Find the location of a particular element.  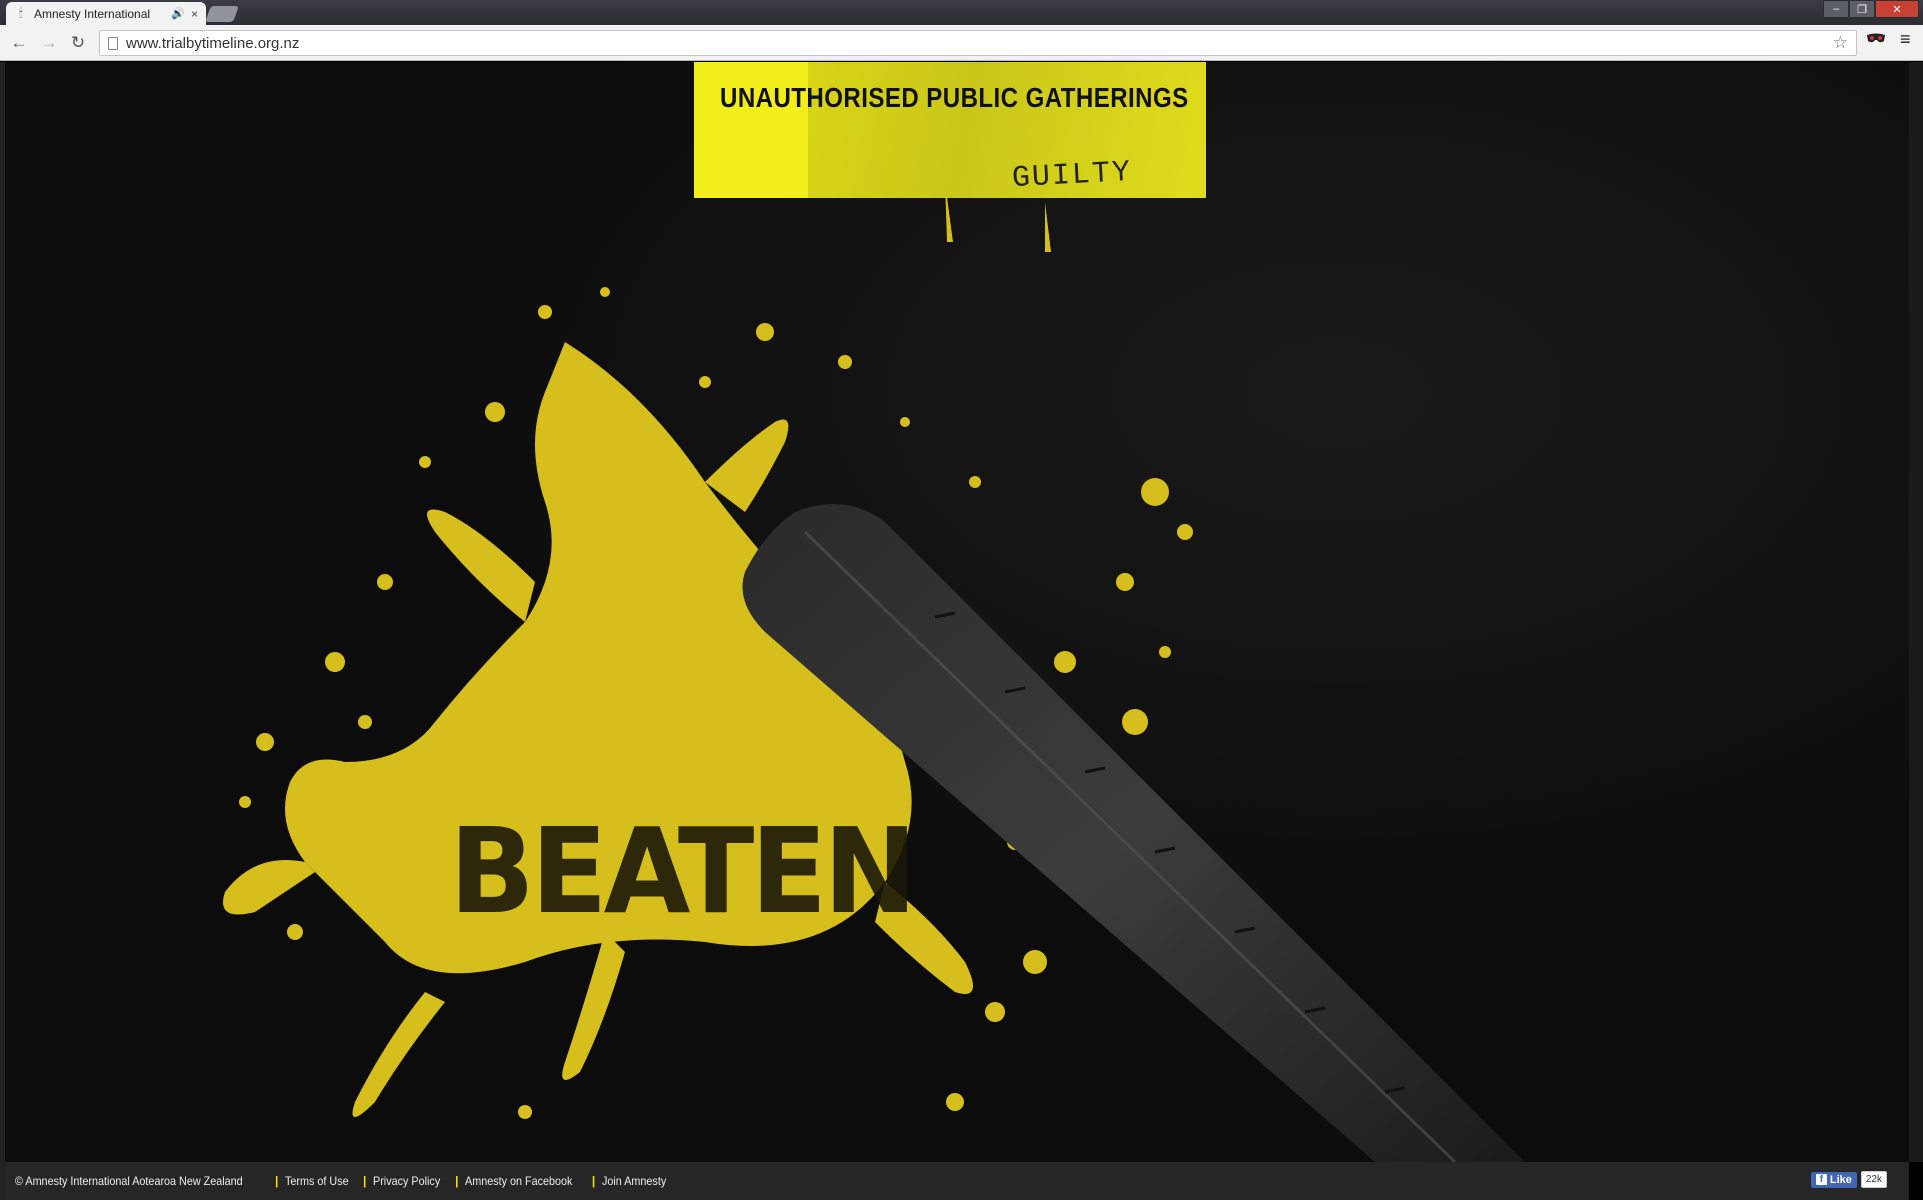

hero-word: BEATEN is located at coordinates (683, 871).